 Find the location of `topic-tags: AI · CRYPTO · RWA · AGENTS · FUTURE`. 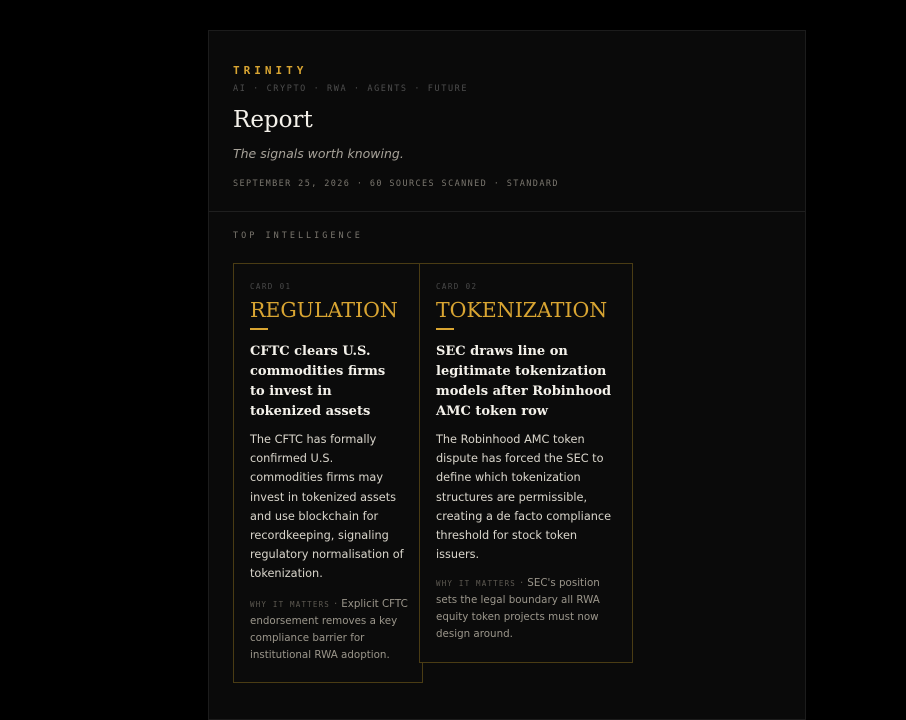

topic-tags: AI · CRYPTO · RWA · AGENTS · FUTURE is located at coordinates (351, 89).